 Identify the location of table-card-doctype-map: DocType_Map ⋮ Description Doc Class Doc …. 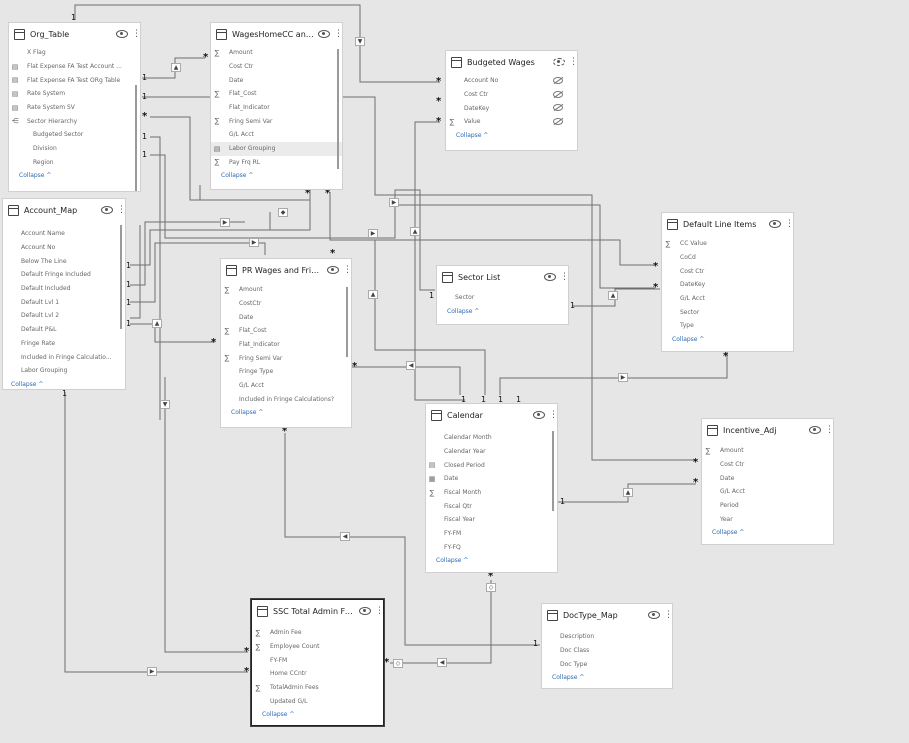
(607, 646).